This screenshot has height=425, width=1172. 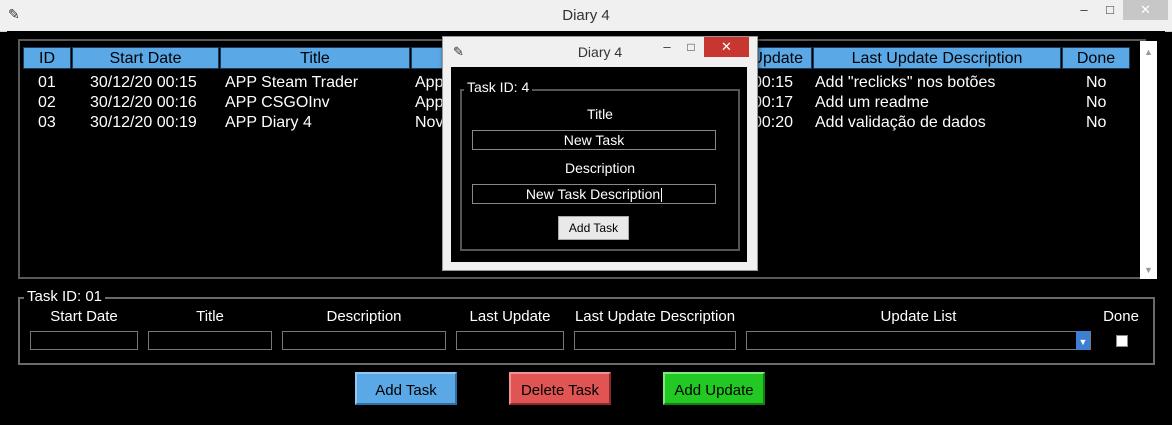 What do you see at coordinates (1096, 58) in the screenshot?
I see `column-header-done: Done` at bounding box center [1096, 58].